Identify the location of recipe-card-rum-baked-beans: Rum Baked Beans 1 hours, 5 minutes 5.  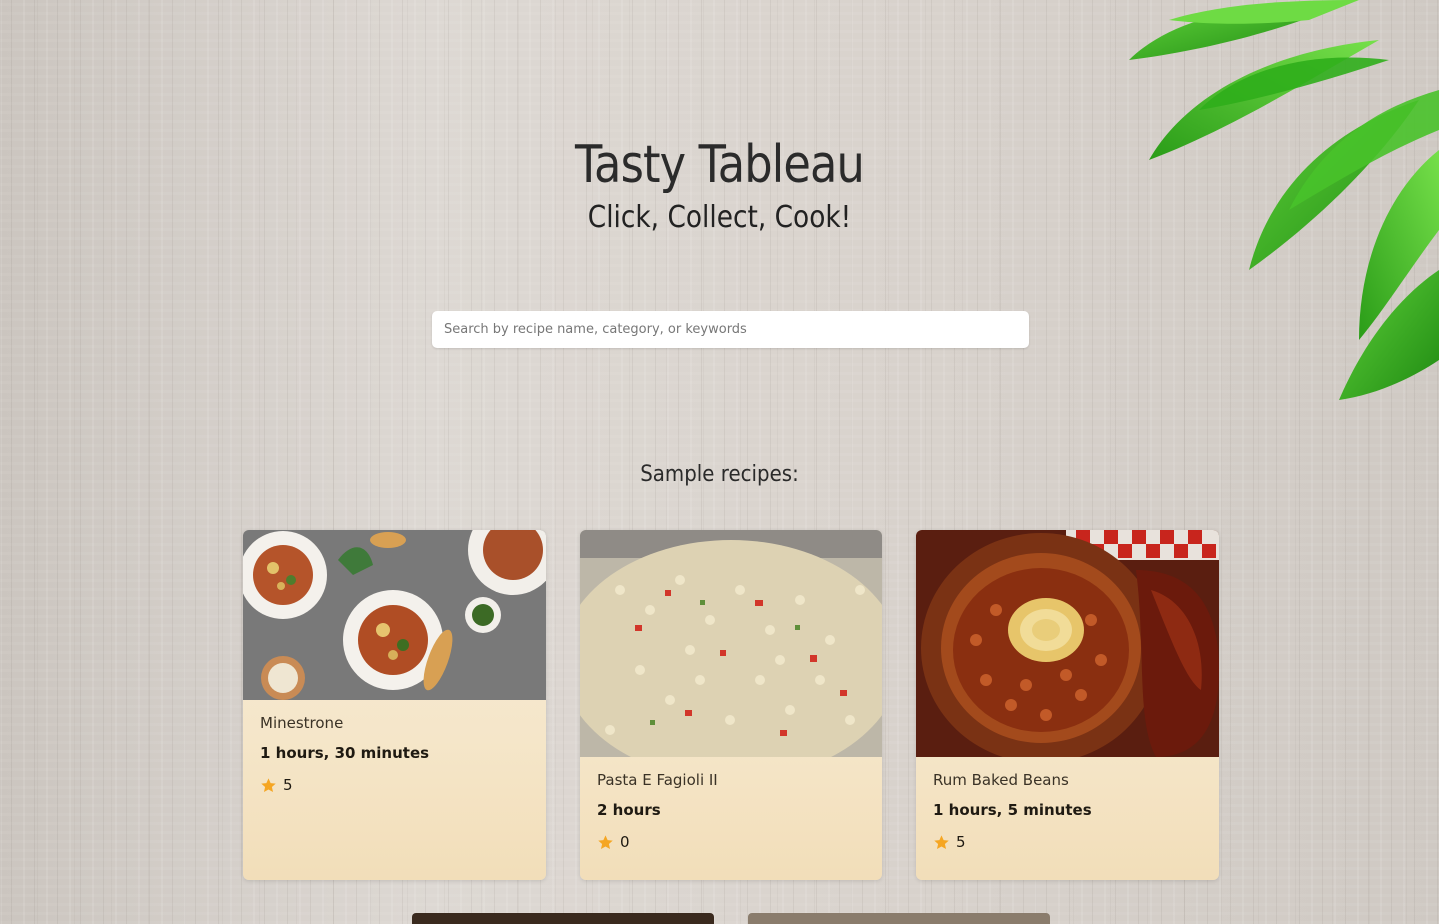
(1067, 705).